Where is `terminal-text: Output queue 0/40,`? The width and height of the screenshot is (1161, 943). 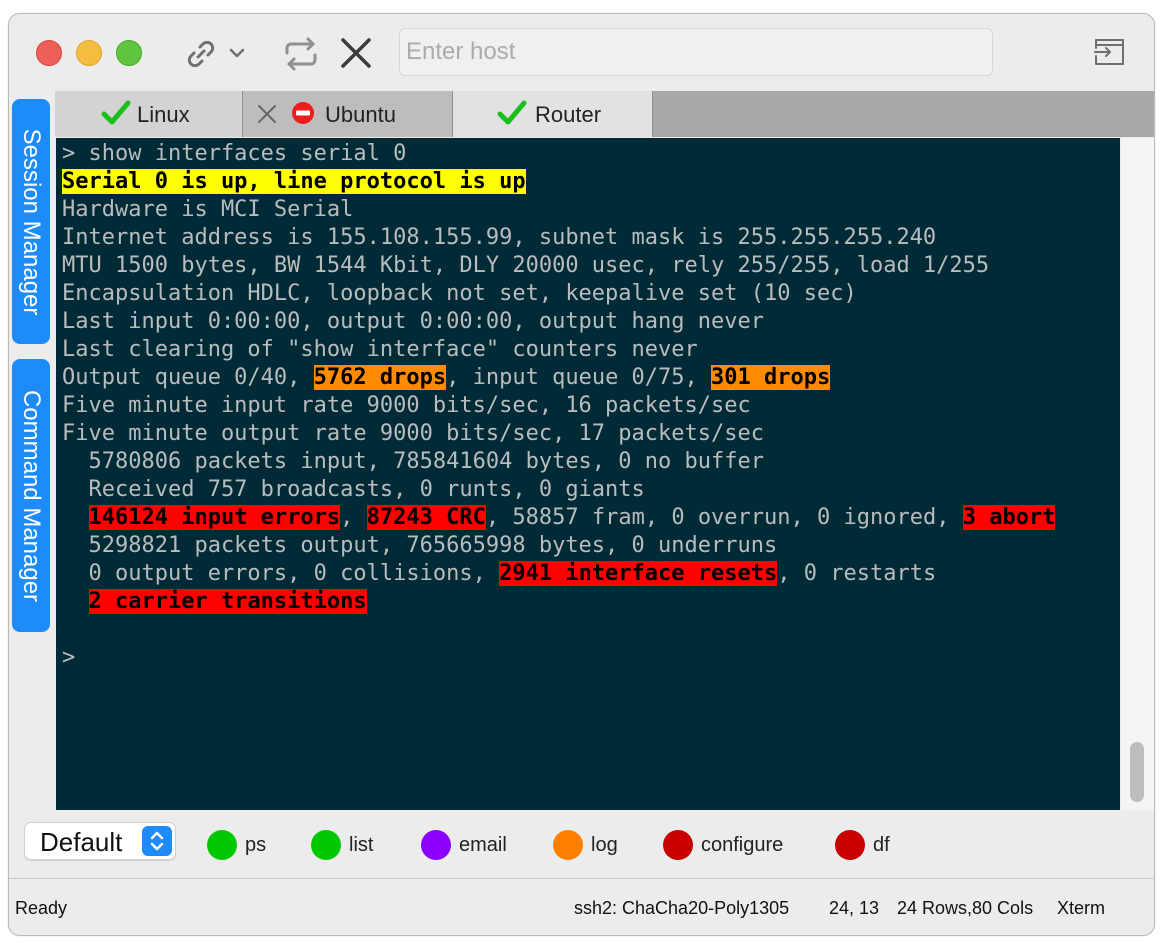
terminal-text: Output queue 0/40, is located at coordinates (188, 377).